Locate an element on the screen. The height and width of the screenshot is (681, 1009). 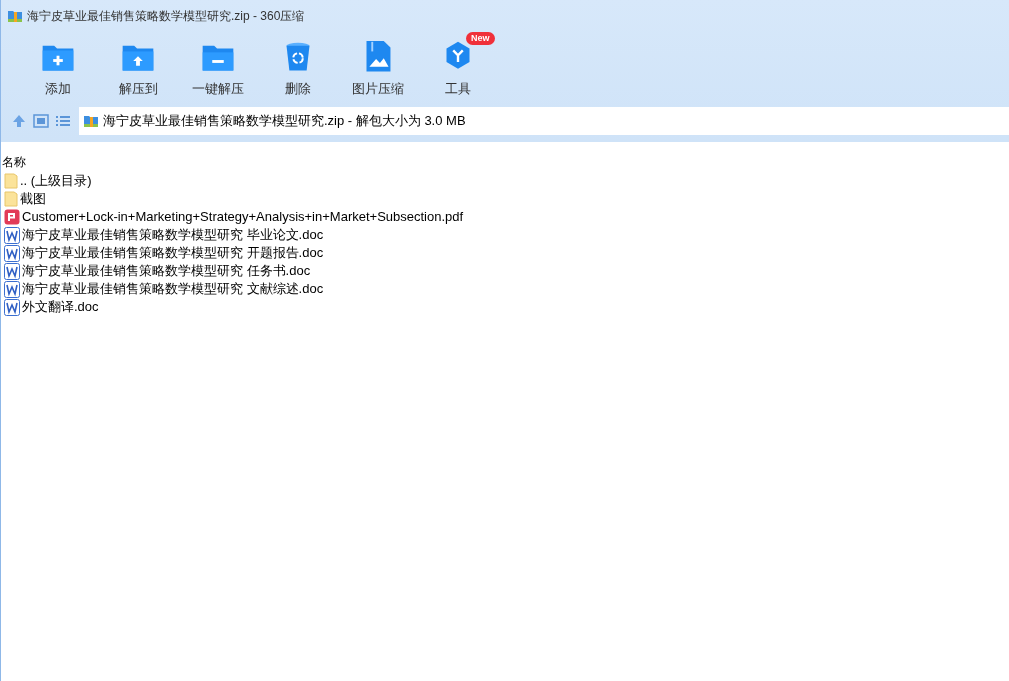
toolbar-button: 解压到 is located at coordinates (138, 65).